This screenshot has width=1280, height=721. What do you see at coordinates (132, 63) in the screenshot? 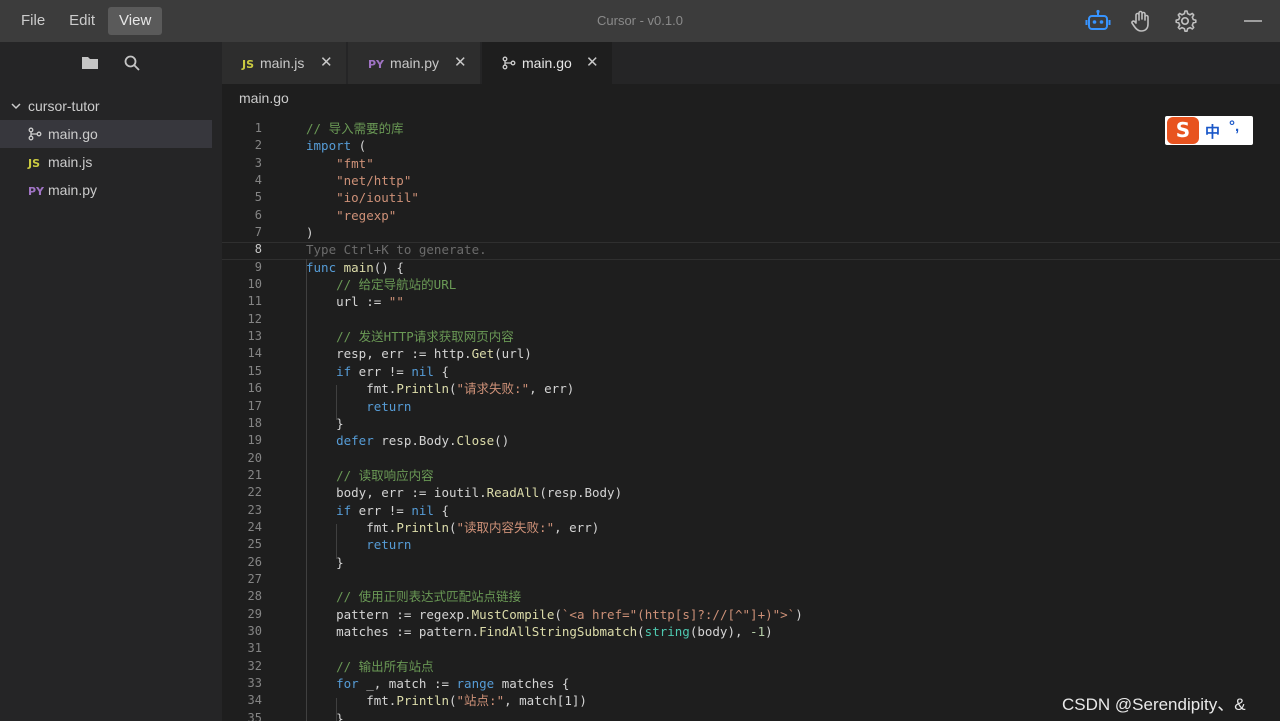
I see `search-icon` at bounding box center [132, 63].